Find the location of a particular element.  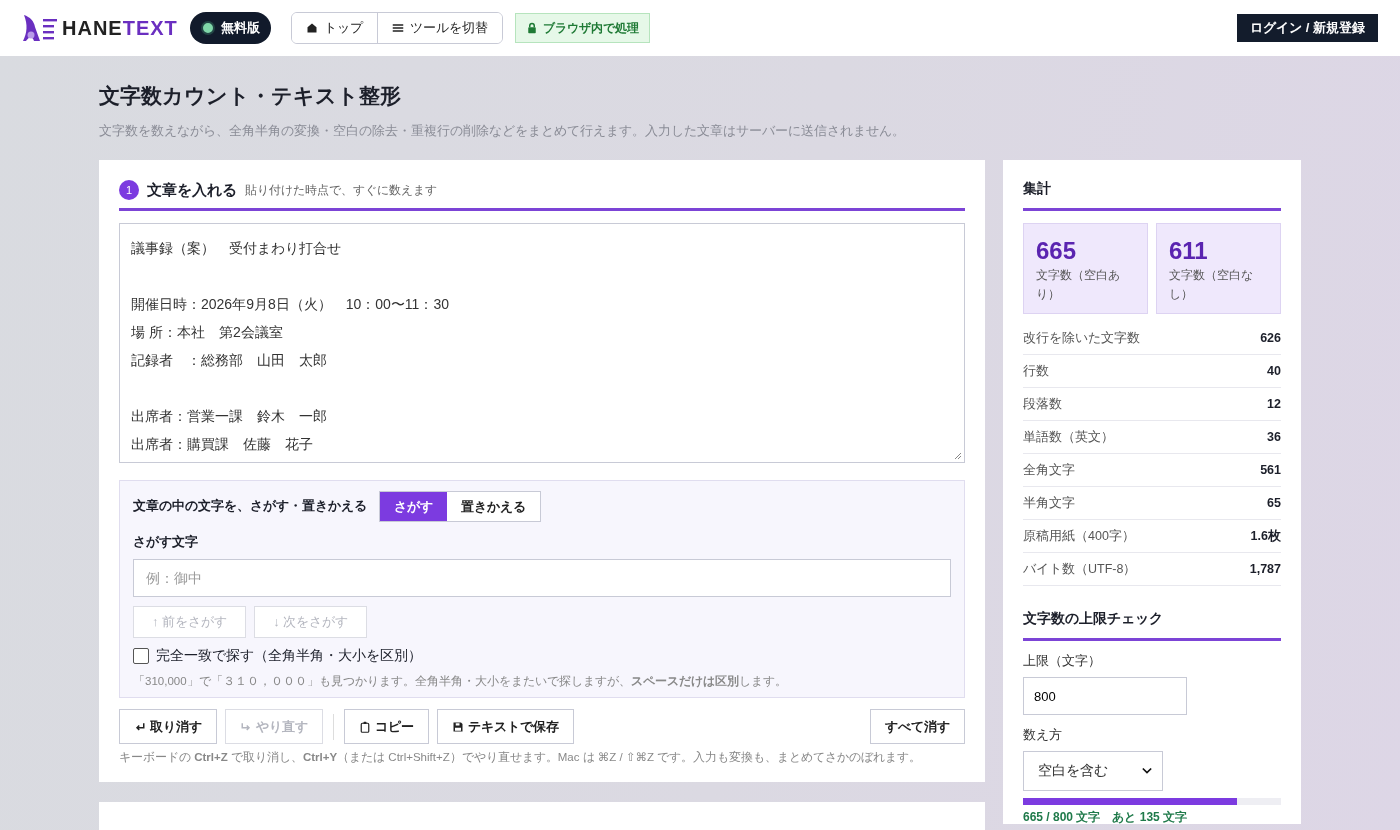

stat-number: 36 is located at coordinates (1274, 437).